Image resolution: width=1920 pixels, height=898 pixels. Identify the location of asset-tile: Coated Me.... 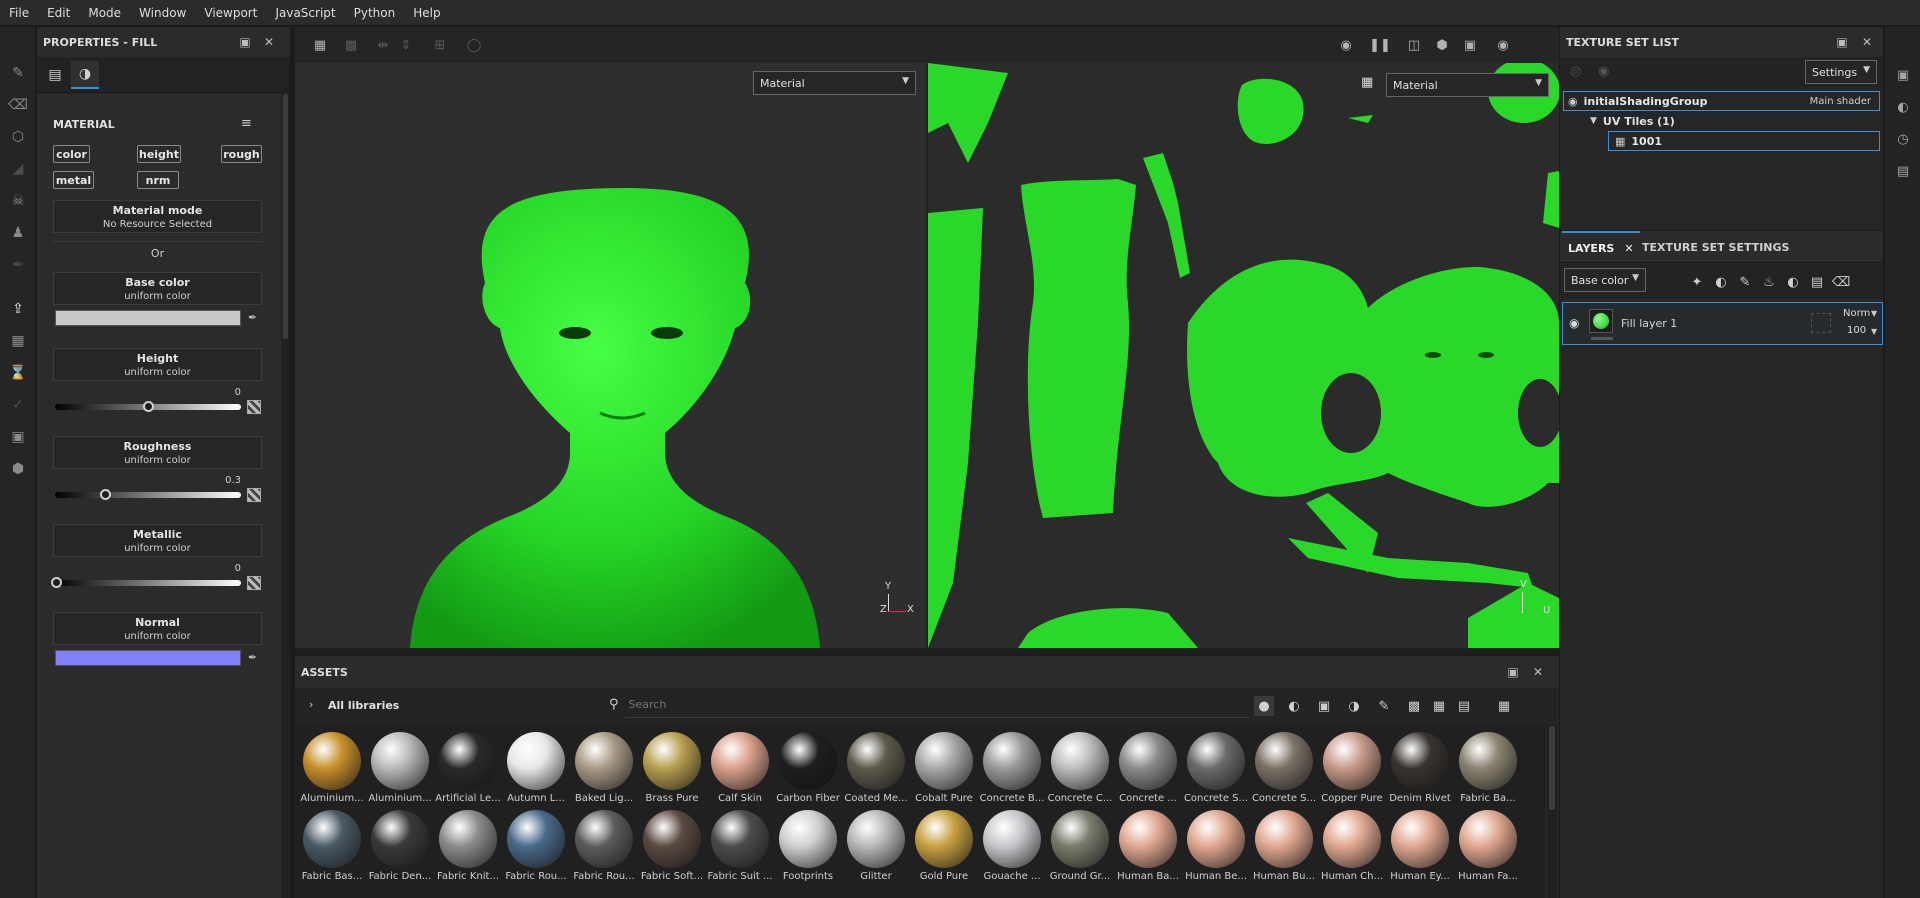
(876, 769).